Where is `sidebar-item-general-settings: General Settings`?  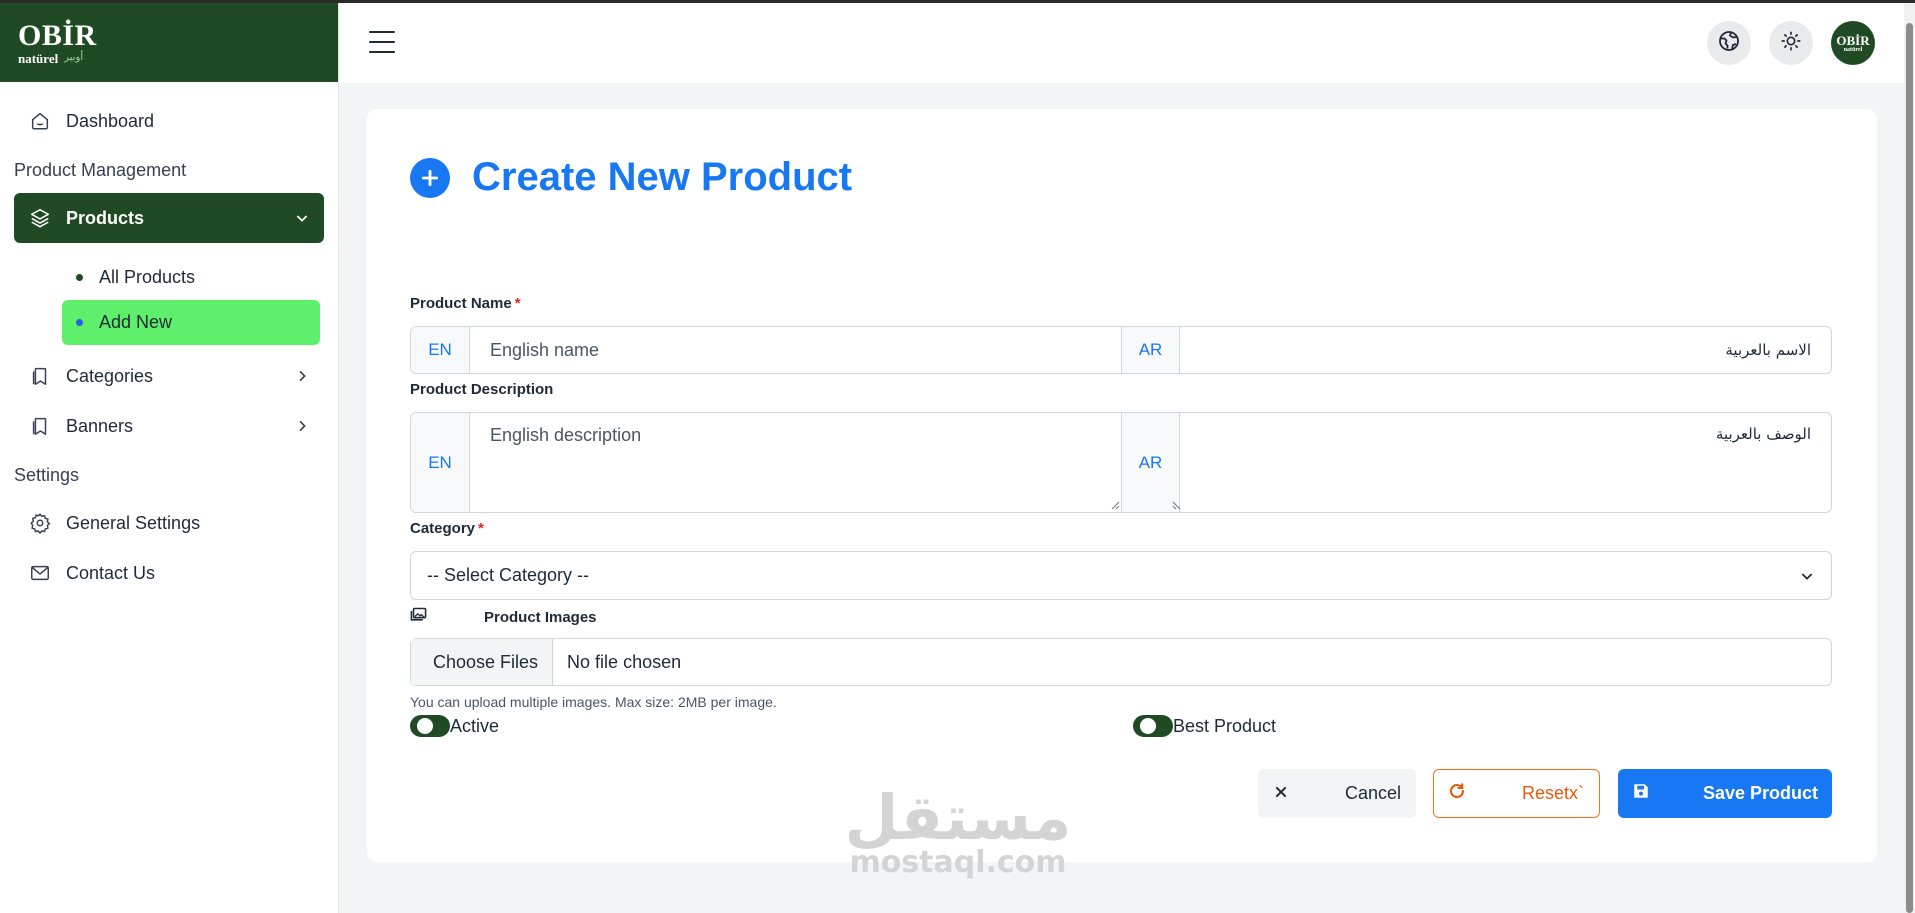 sidebar-item-general-settings: General Settings is located at coordinates (169, 523).